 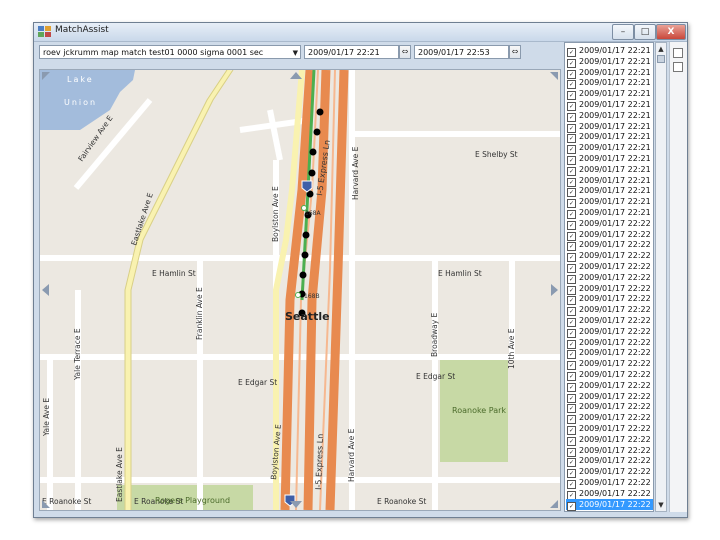 I want to click on pan-downright-icon, so click(x=554, y=504).